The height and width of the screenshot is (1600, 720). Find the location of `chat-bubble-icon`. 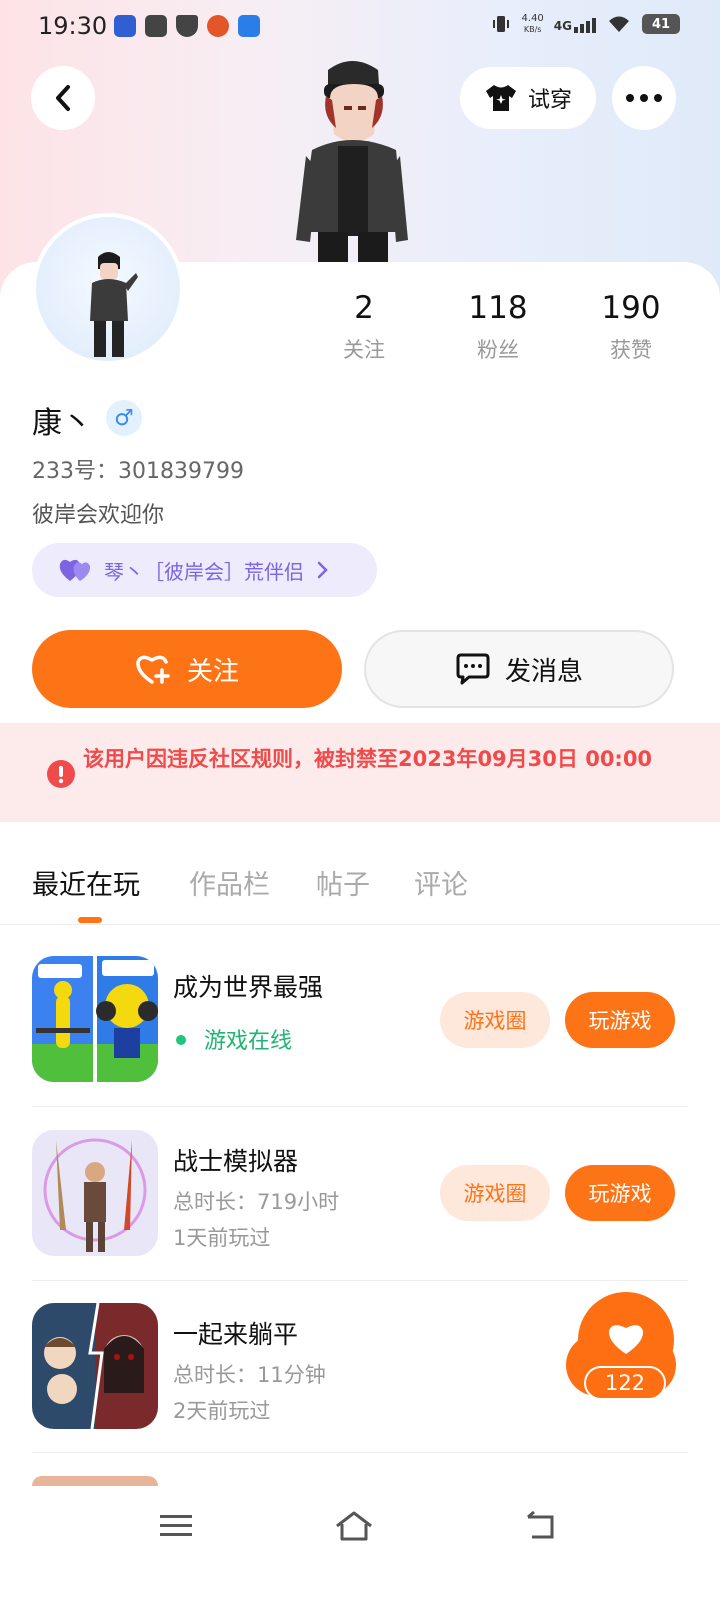

chat-bubble-icon is located at coordinates (473, 669).